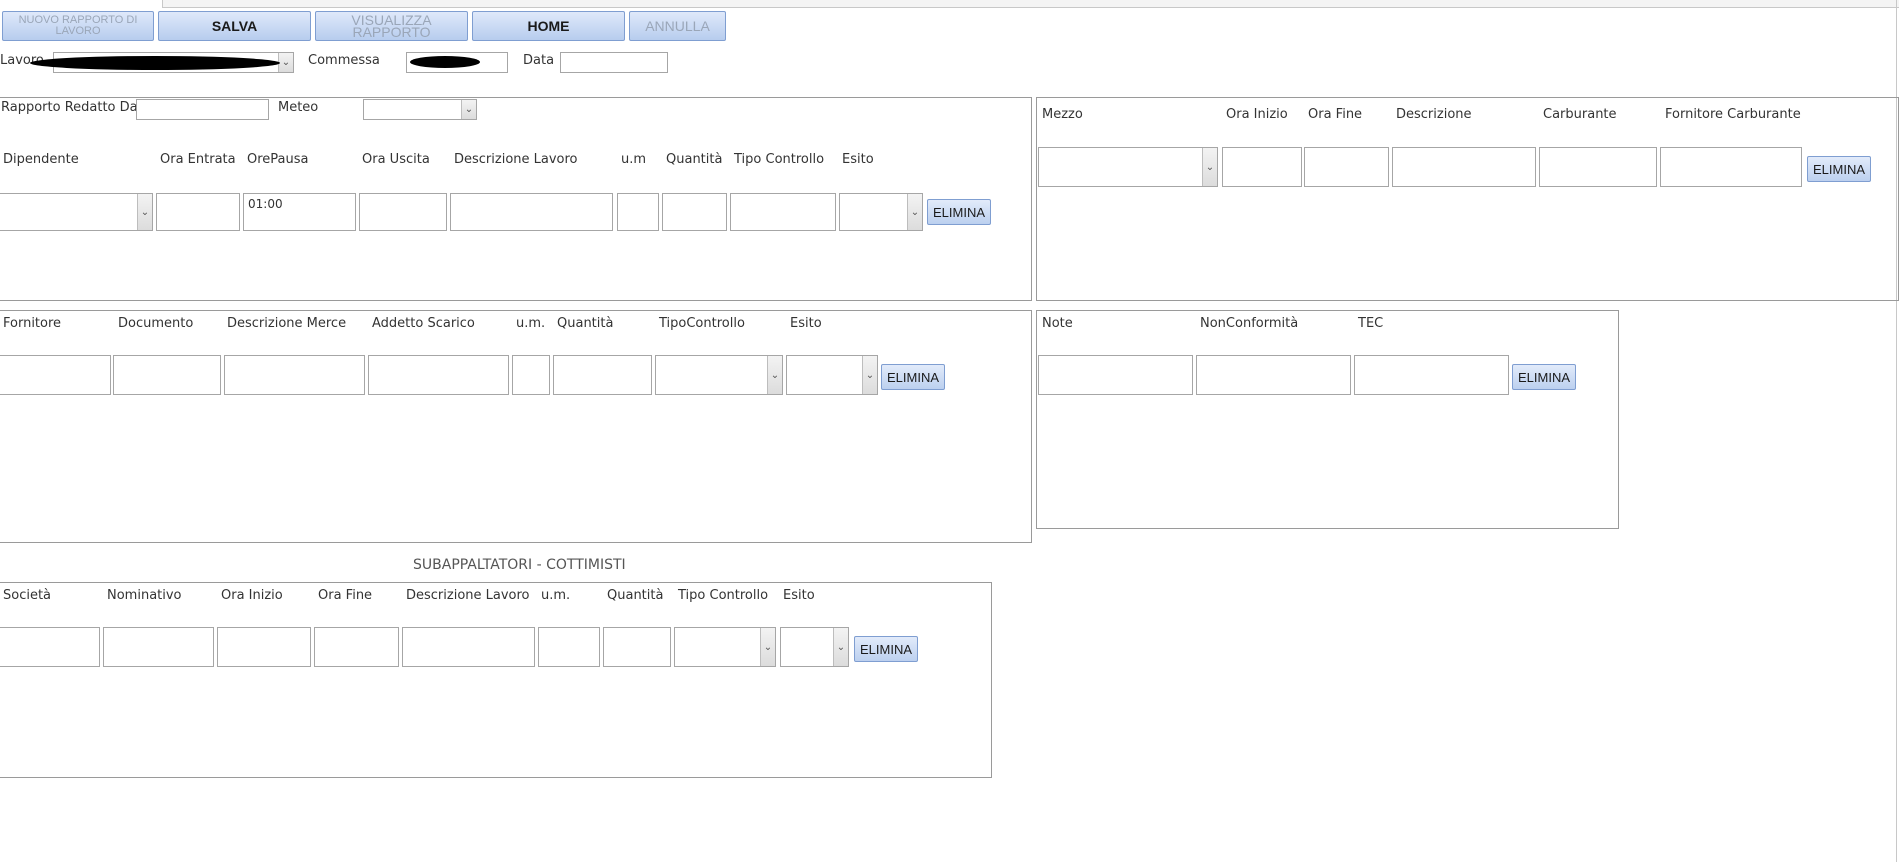  Describe the element at coordinates (299, 212) in the screenshot. I see `ore-pausa-field: 01:00` at that location.